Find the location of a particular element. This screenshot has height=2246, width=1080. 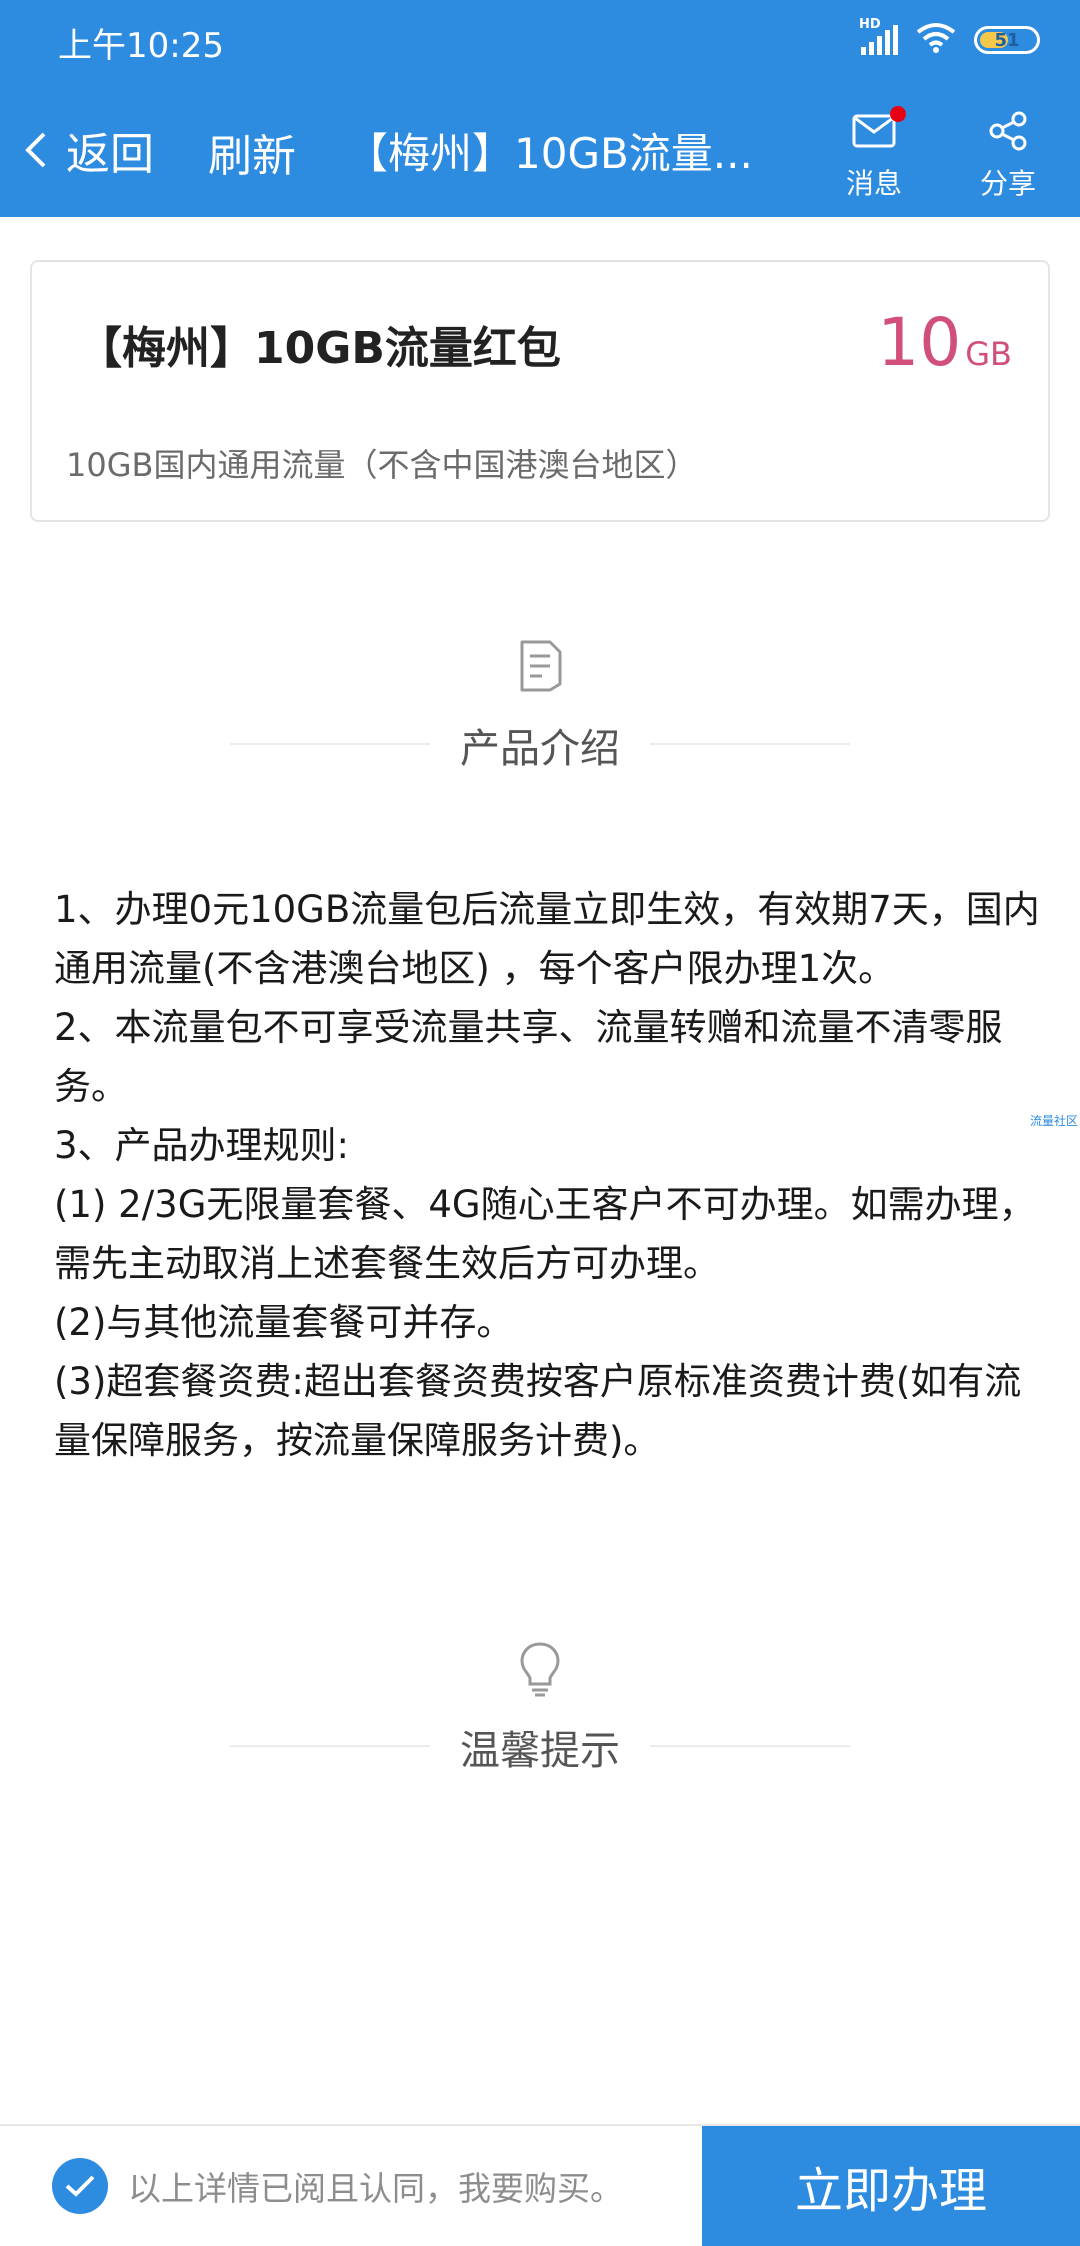

lightbulb-icon is located at coordinates (540, 1669).